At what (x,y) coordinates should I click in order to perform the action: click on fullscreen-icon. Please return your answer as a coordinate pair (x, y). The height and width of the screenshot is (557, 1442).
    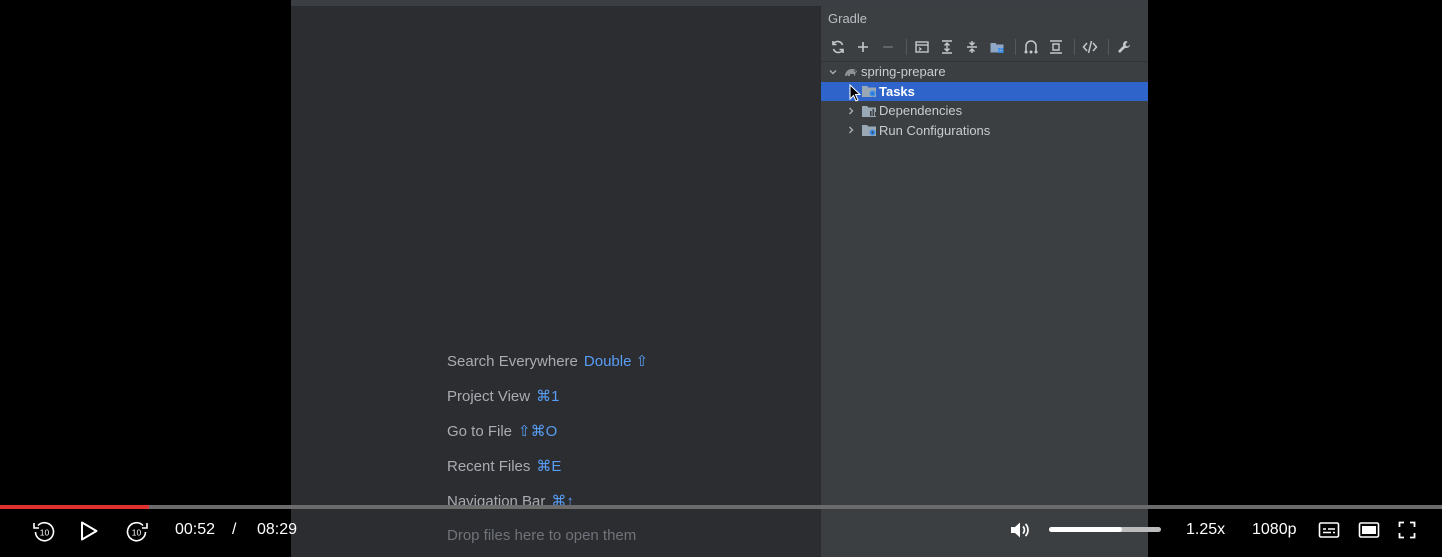
    Looking at the image, I should click on (1407, 530).